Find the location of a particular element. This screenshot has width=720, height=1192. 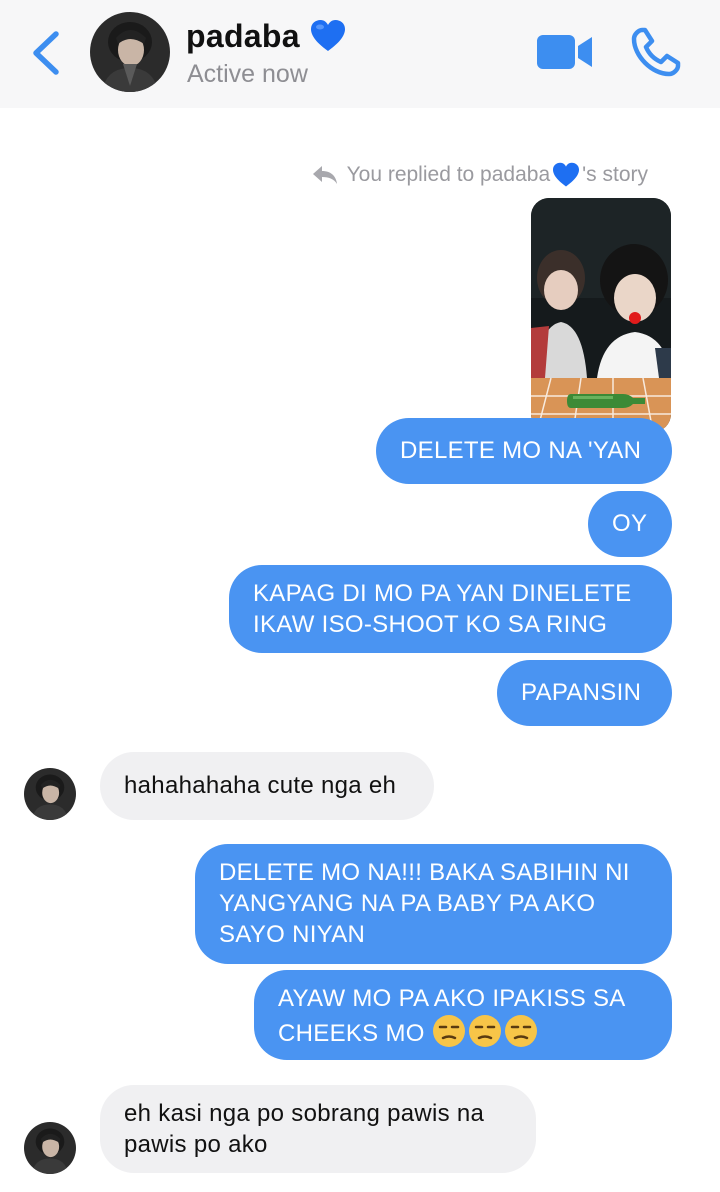

chevron-left-icon is located at coordinates (46, 53).